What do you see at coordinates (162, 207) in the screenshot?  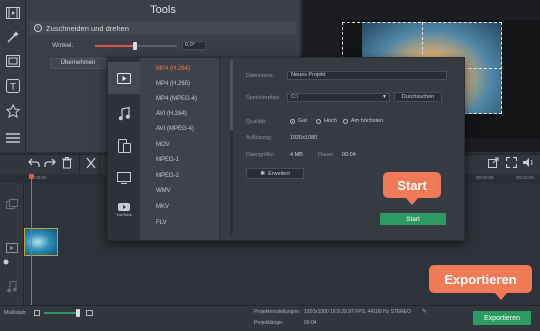 I see `format-item: MKV` at bounding box center [162, 207].